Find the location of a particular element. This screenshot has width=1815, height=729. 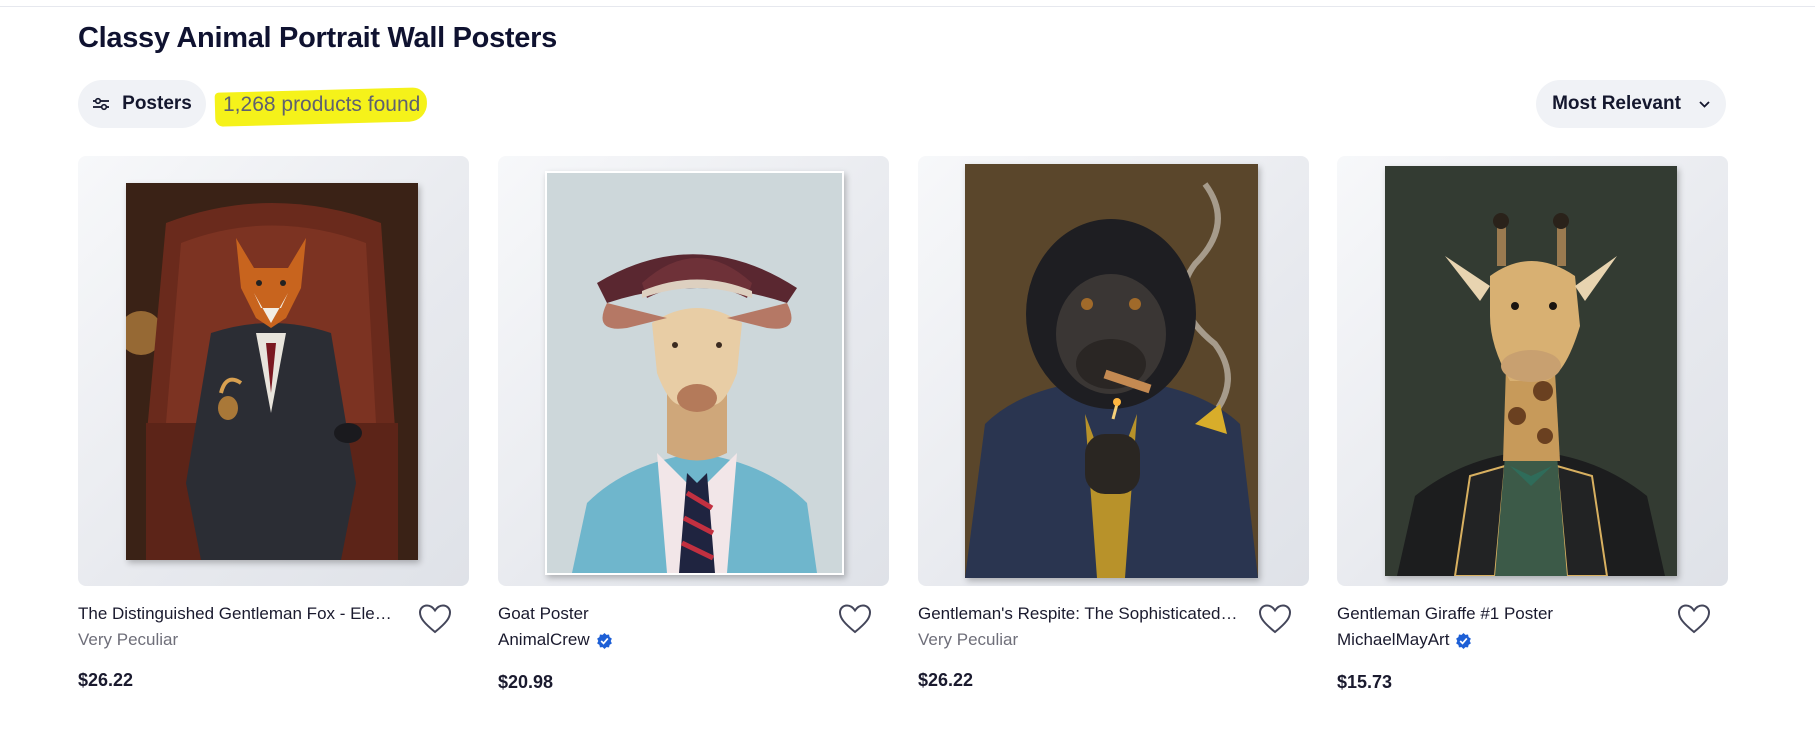

filter-label: Posters is located at coordinates (157, 103).